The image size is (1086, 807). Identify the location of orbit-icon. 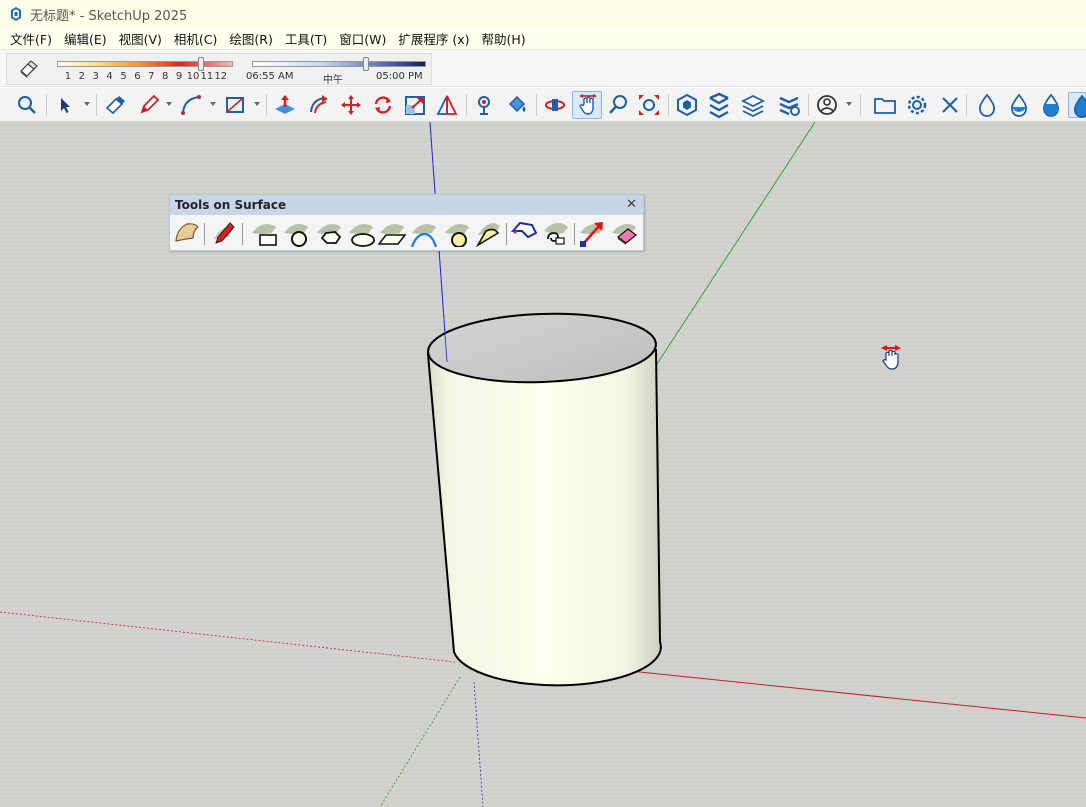
(555, 105).